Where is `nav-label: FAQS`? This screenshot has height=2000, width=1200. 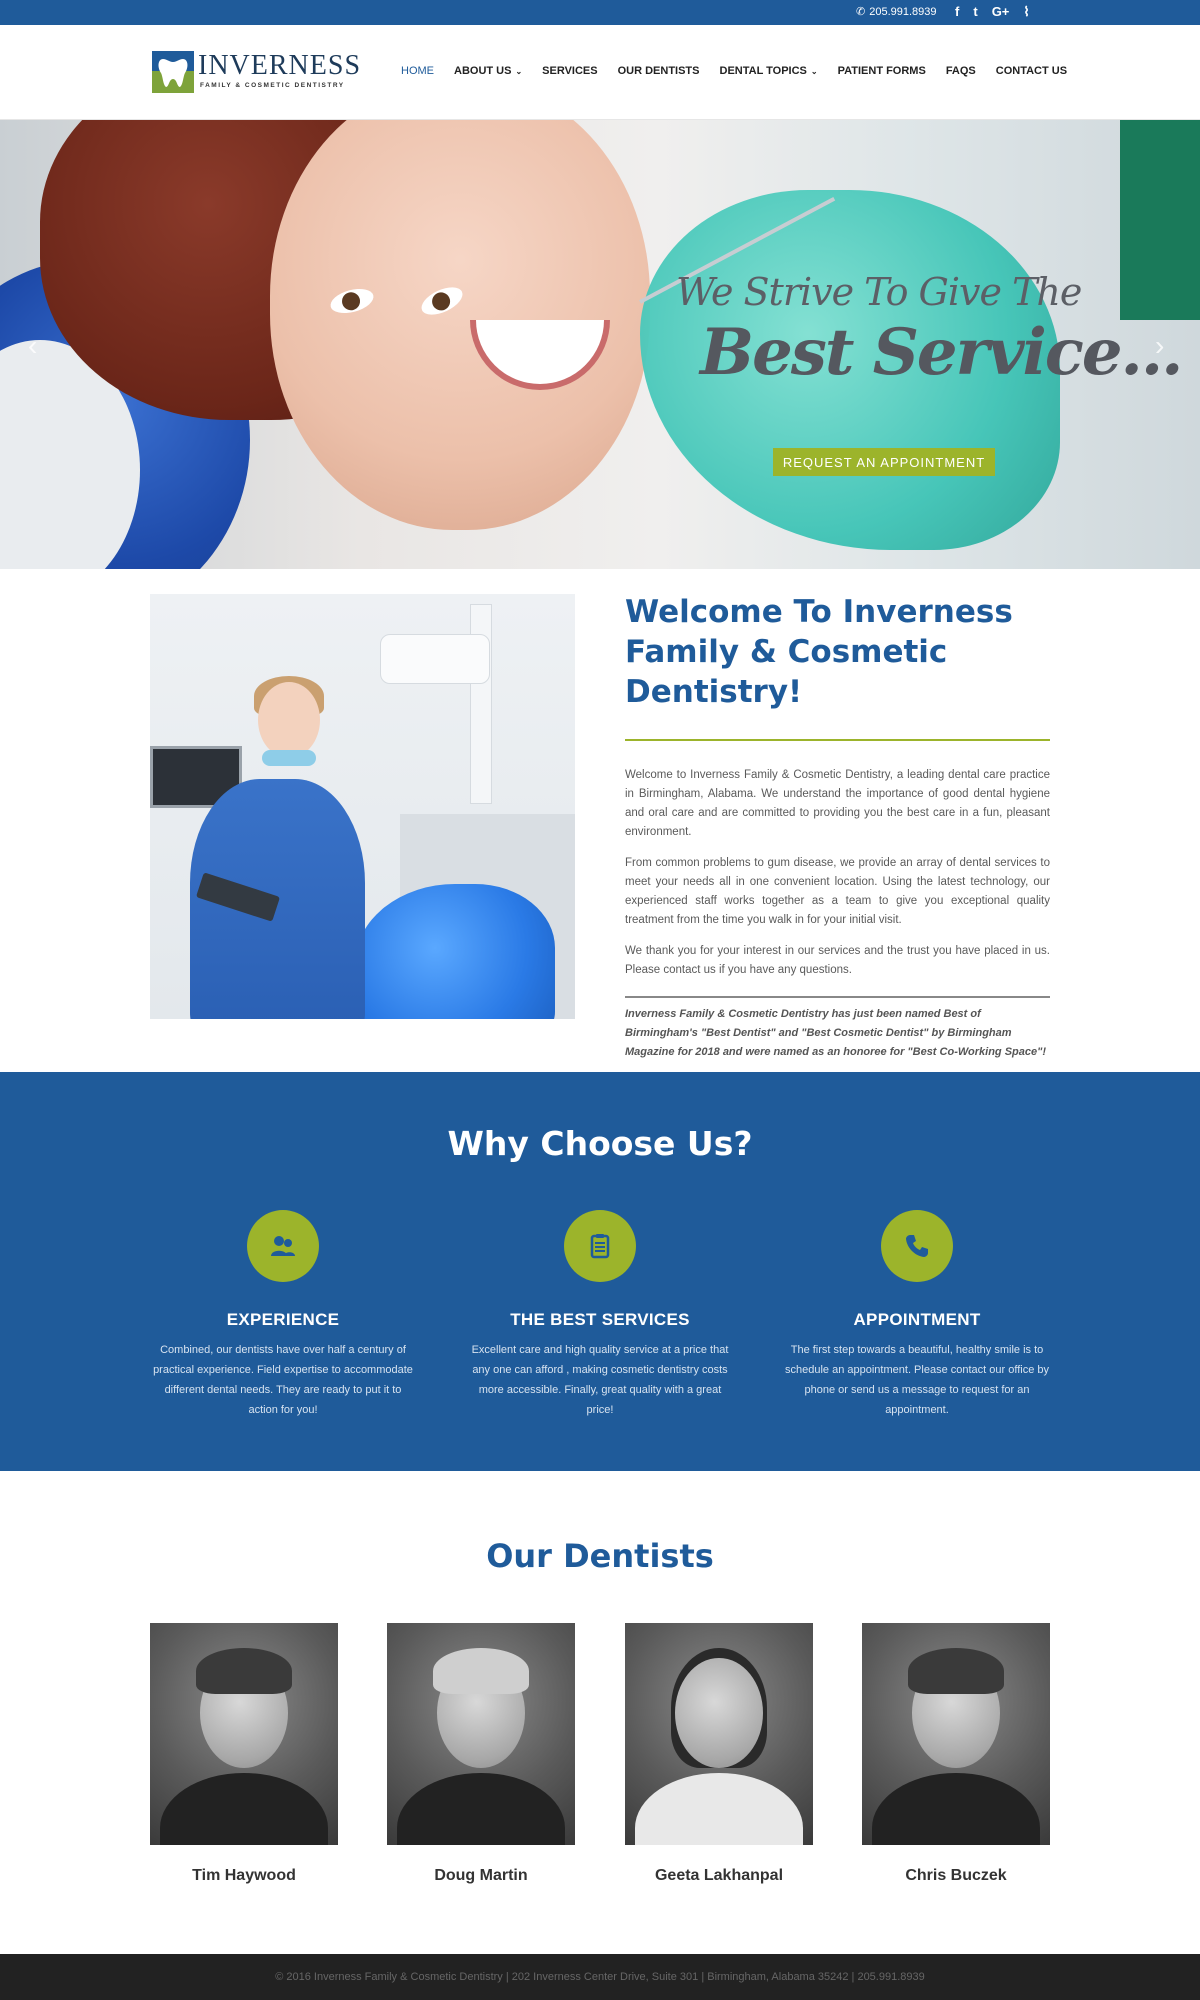
nav-label: FAQS is located at coordinates (960, 71).